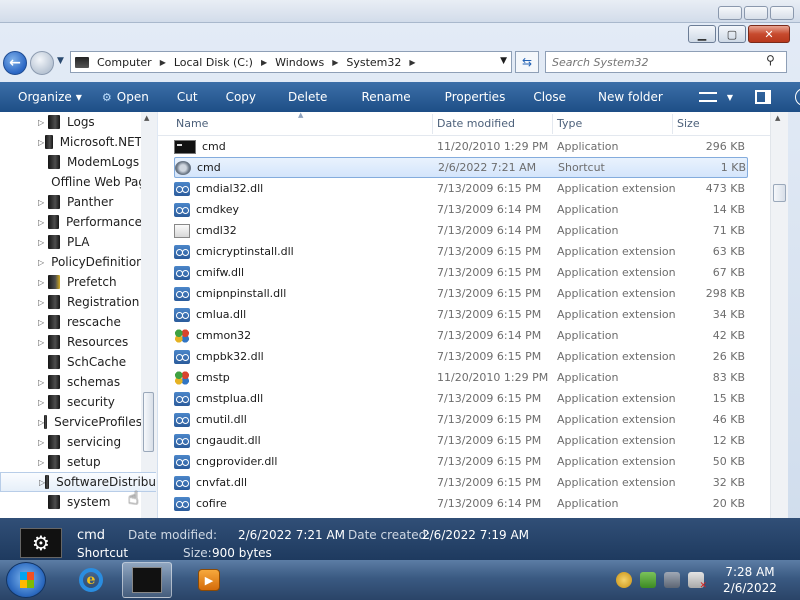  What do you see at coordinates (71, 362) in the screenshot?
I see `nav-item: ▷SchCache` at bounding box center [71, 362].